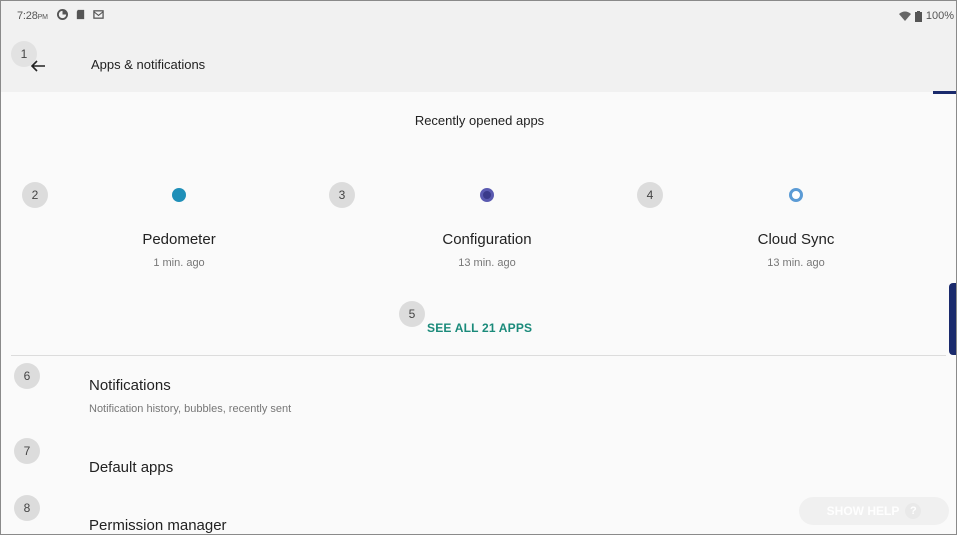 Image resolution: width=957 pixels, height=535 pixels. Describe the element at coordinates (487, 195) in the screenshot. I see `configuration-icon` at that location.